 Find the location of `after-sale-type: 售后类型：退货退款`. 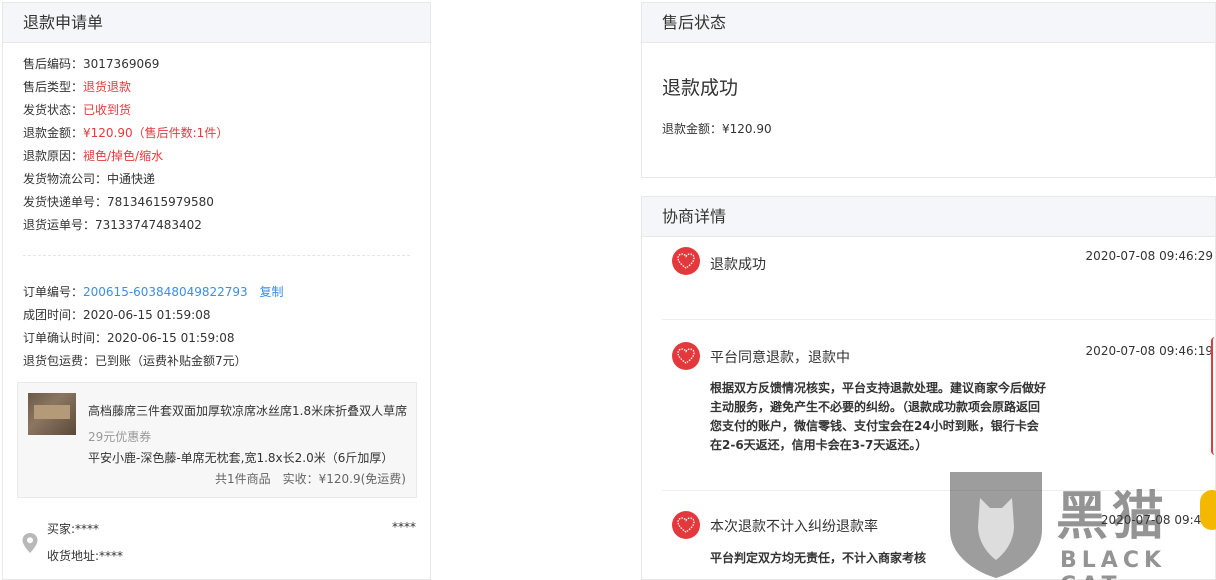

after-sale-type: 售后类型：退货退款 is located at coordinates (77, 87).